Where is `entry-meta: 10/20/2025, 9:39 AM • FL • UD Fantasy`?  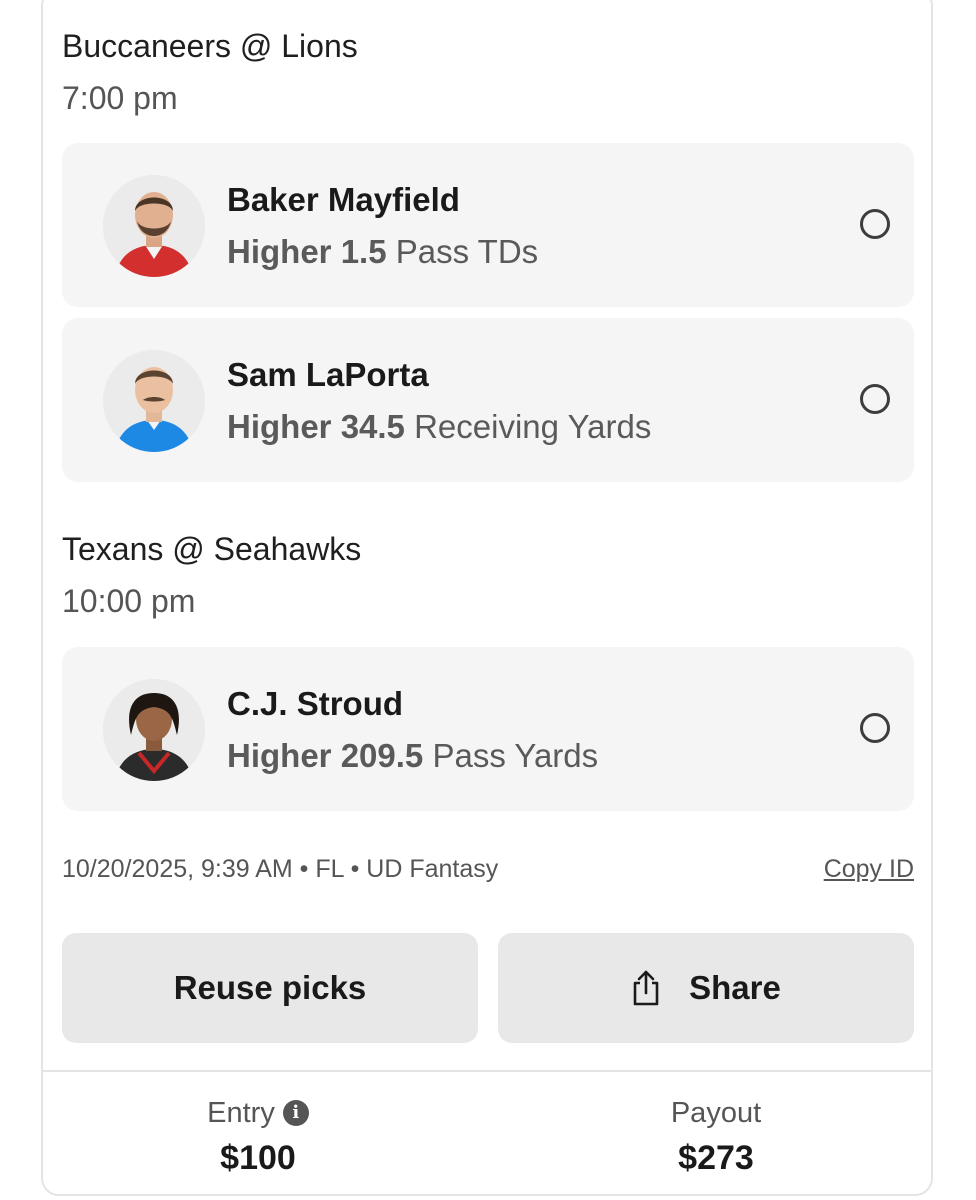
entry-meta: 10/20/2025, 9:39 AM • FL • UD Fantasy is located at coordinates (280, 869).